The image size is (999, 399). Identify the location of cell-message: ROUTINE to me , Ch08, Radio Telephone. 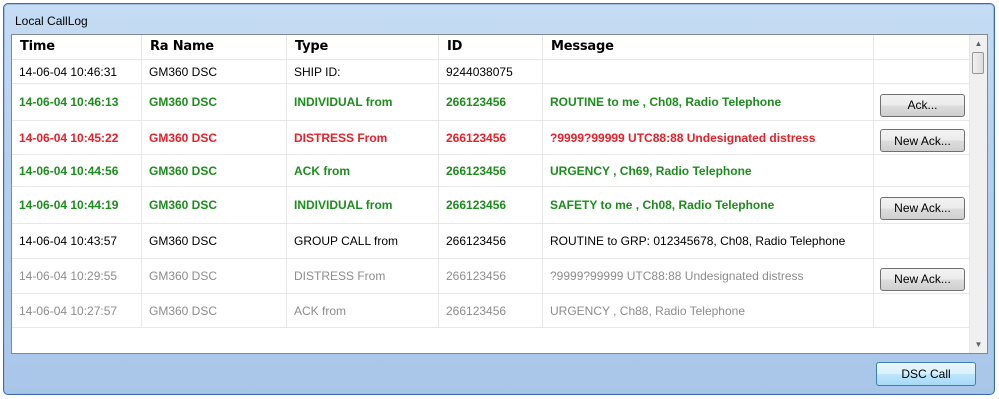
(708, 102).